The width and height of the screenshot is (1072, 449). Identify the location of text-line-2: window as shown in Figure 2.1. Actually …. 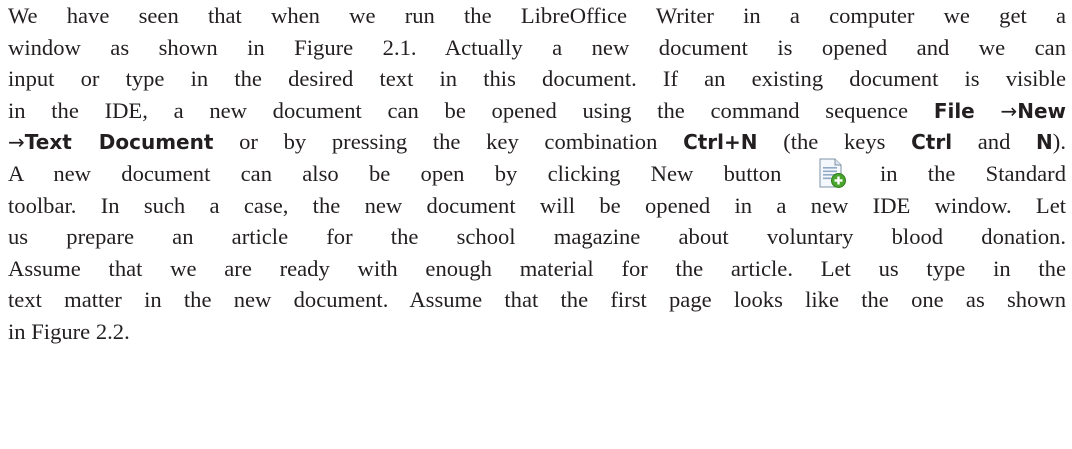
(537, 47).